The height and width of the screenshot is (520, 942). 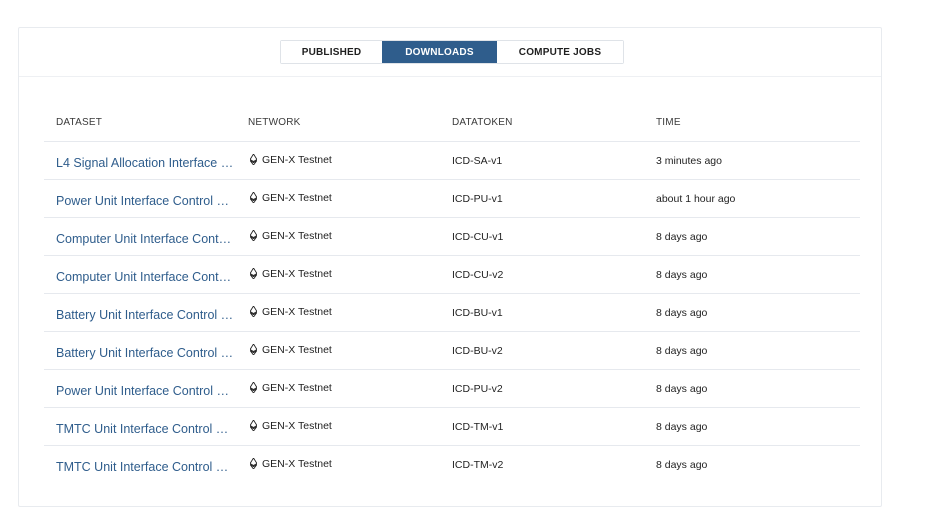 What do you see at coordinates (477, 388) in the screenshot?
I see `datatoken-cell: ICD-PU-v2` at bounding box center [477, 388].